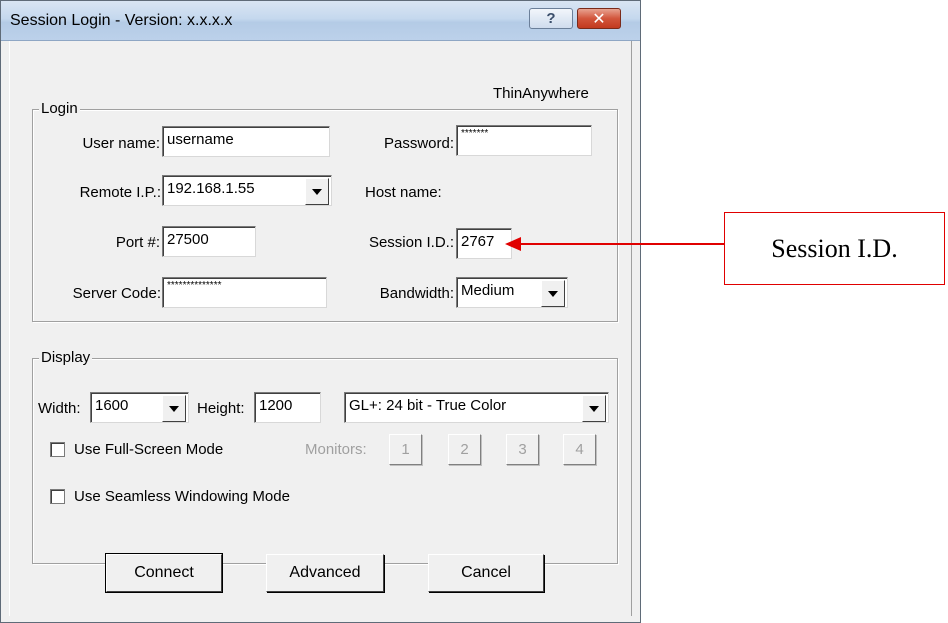  What do you see at coordinates (121, 20) in the screenshot?
I see `window-title: Session Login - Version: x.x.x.x` at bounding box center [121, 20].